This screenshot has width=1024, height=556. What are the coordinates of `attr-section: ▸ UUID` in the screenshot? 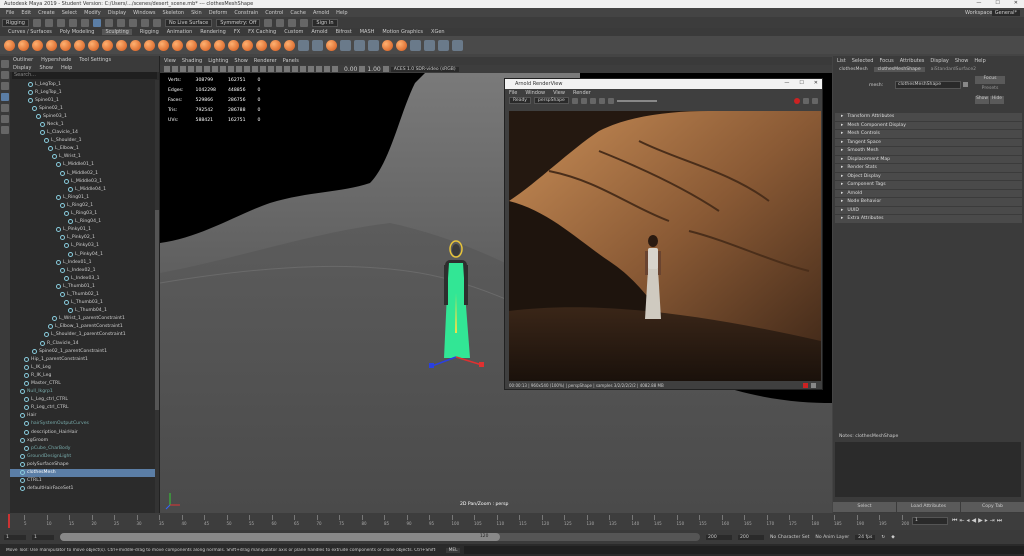 It's located at (928, 210).